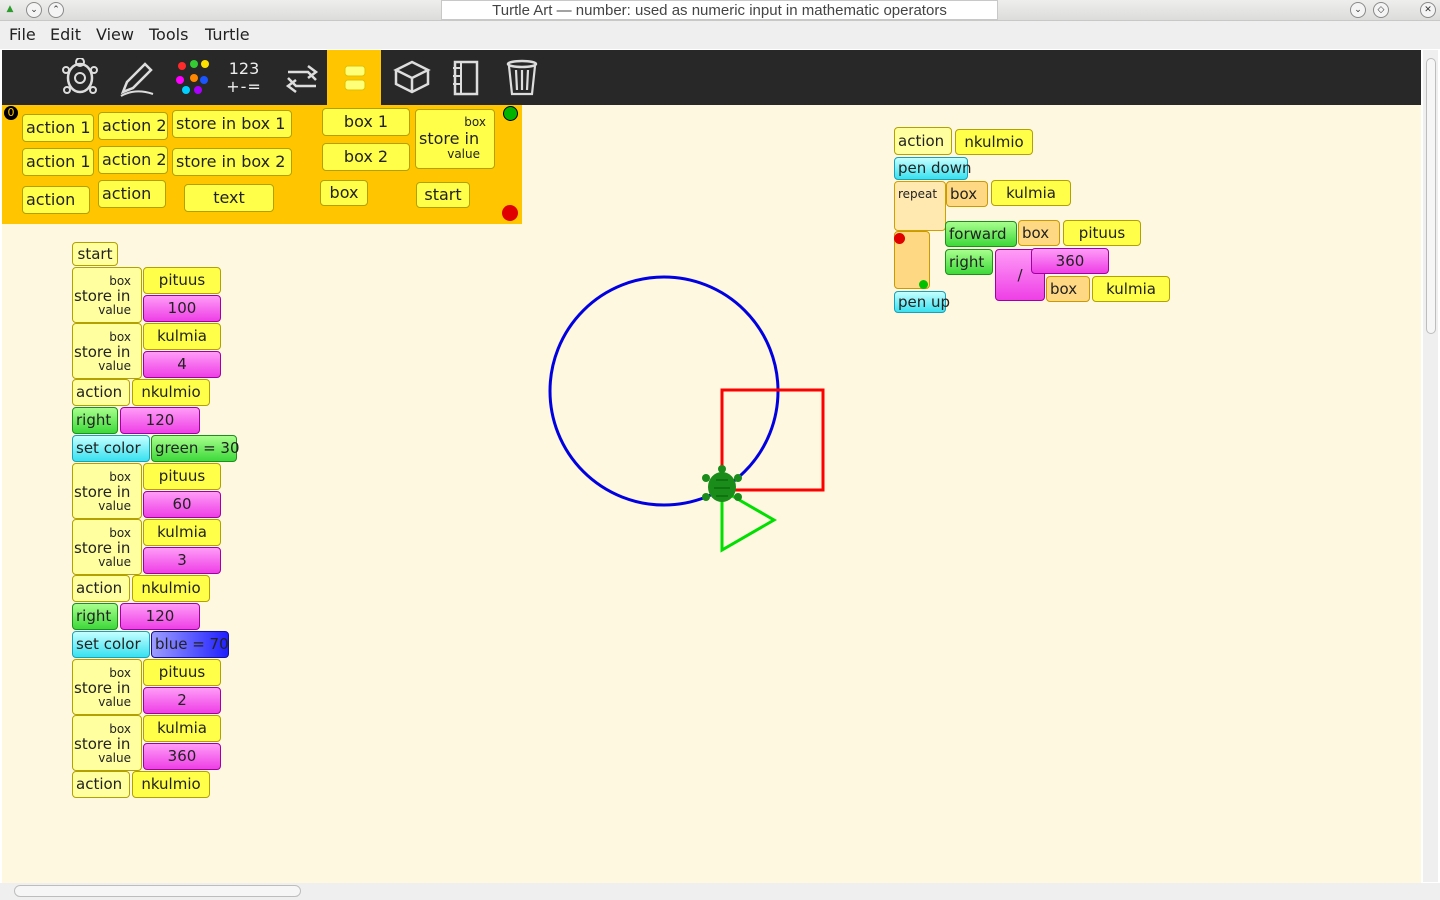 The image size is (1440, 900). I want to click on colors-palette-button, so click(190, 77).